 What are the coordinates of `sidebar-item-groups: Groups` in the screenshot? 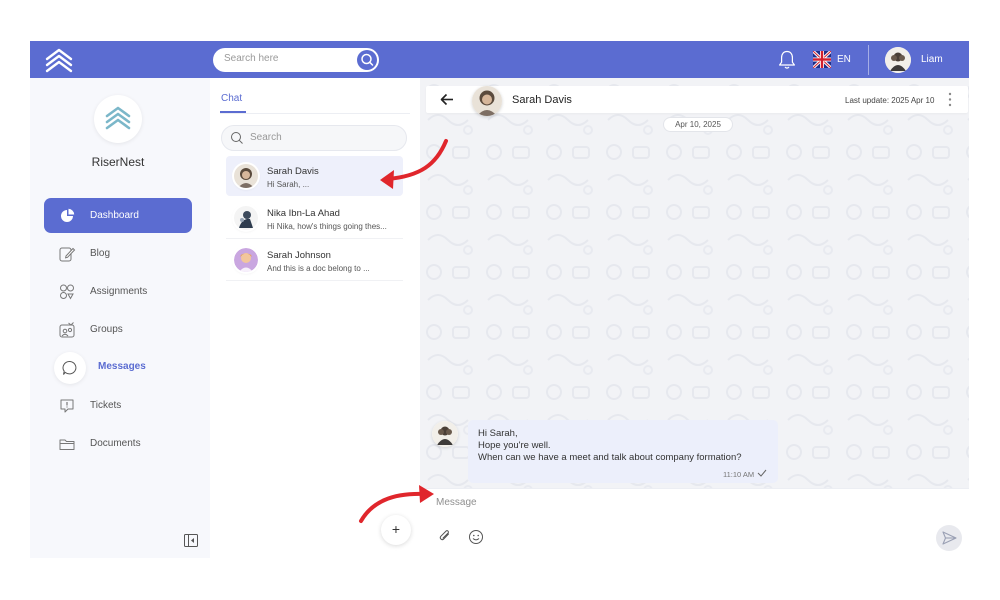 It's located at (118, 329).